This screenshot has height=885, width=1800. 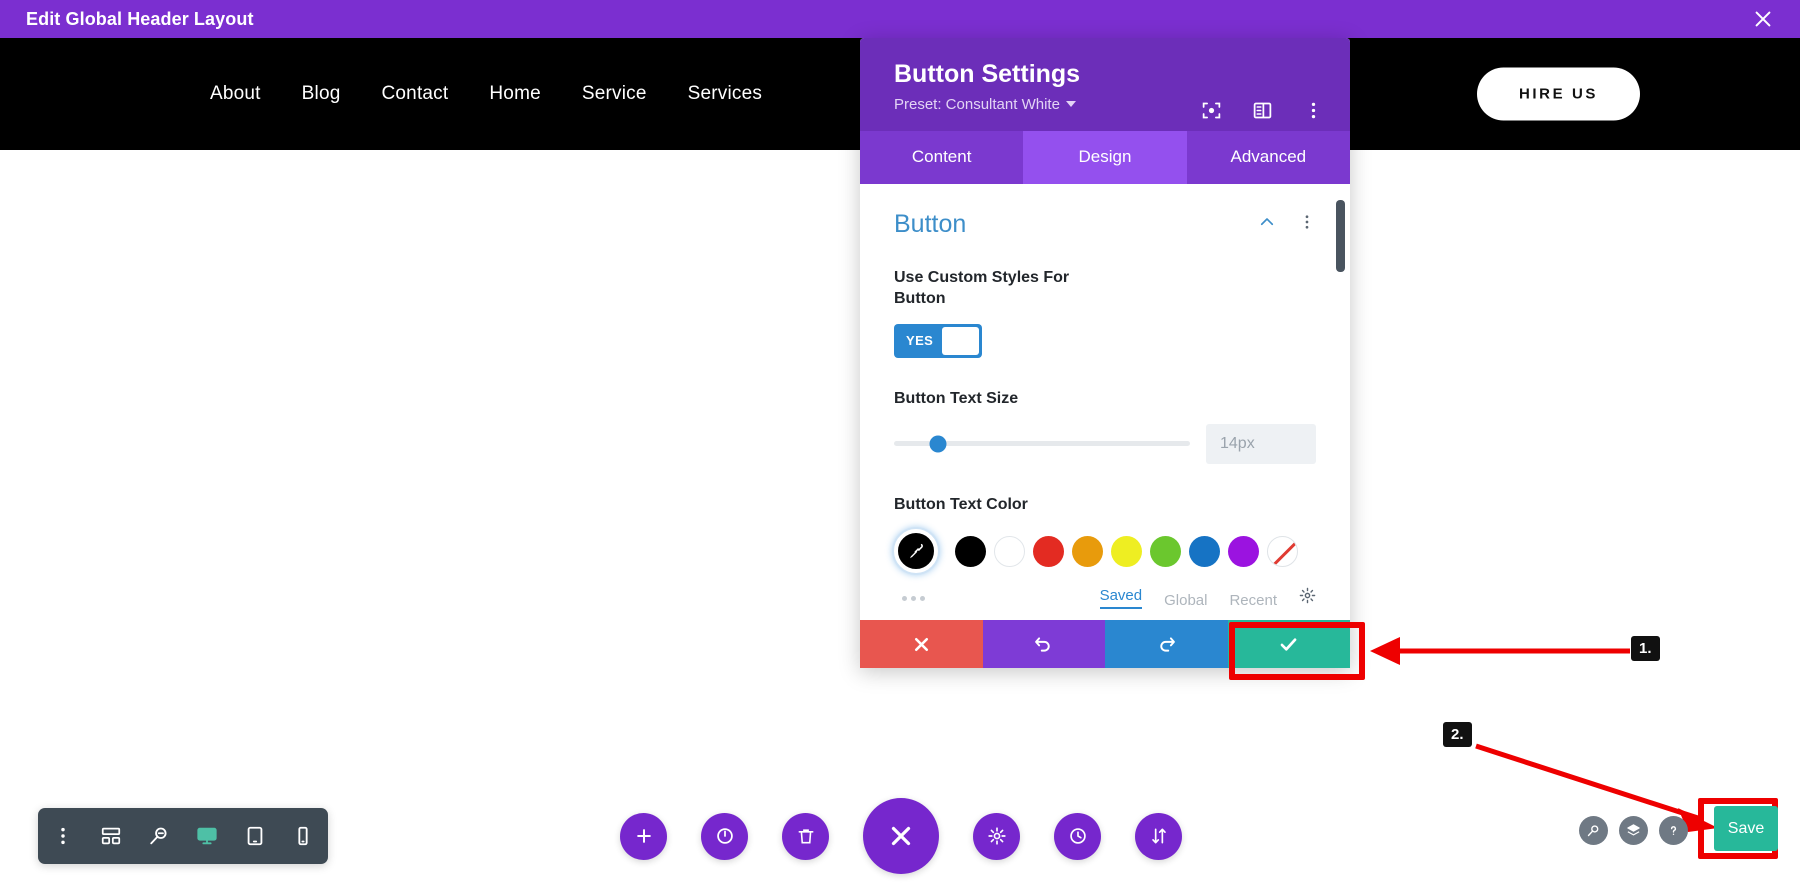 I want to click on chevron-up-icon, so click(x=1267, y=224).